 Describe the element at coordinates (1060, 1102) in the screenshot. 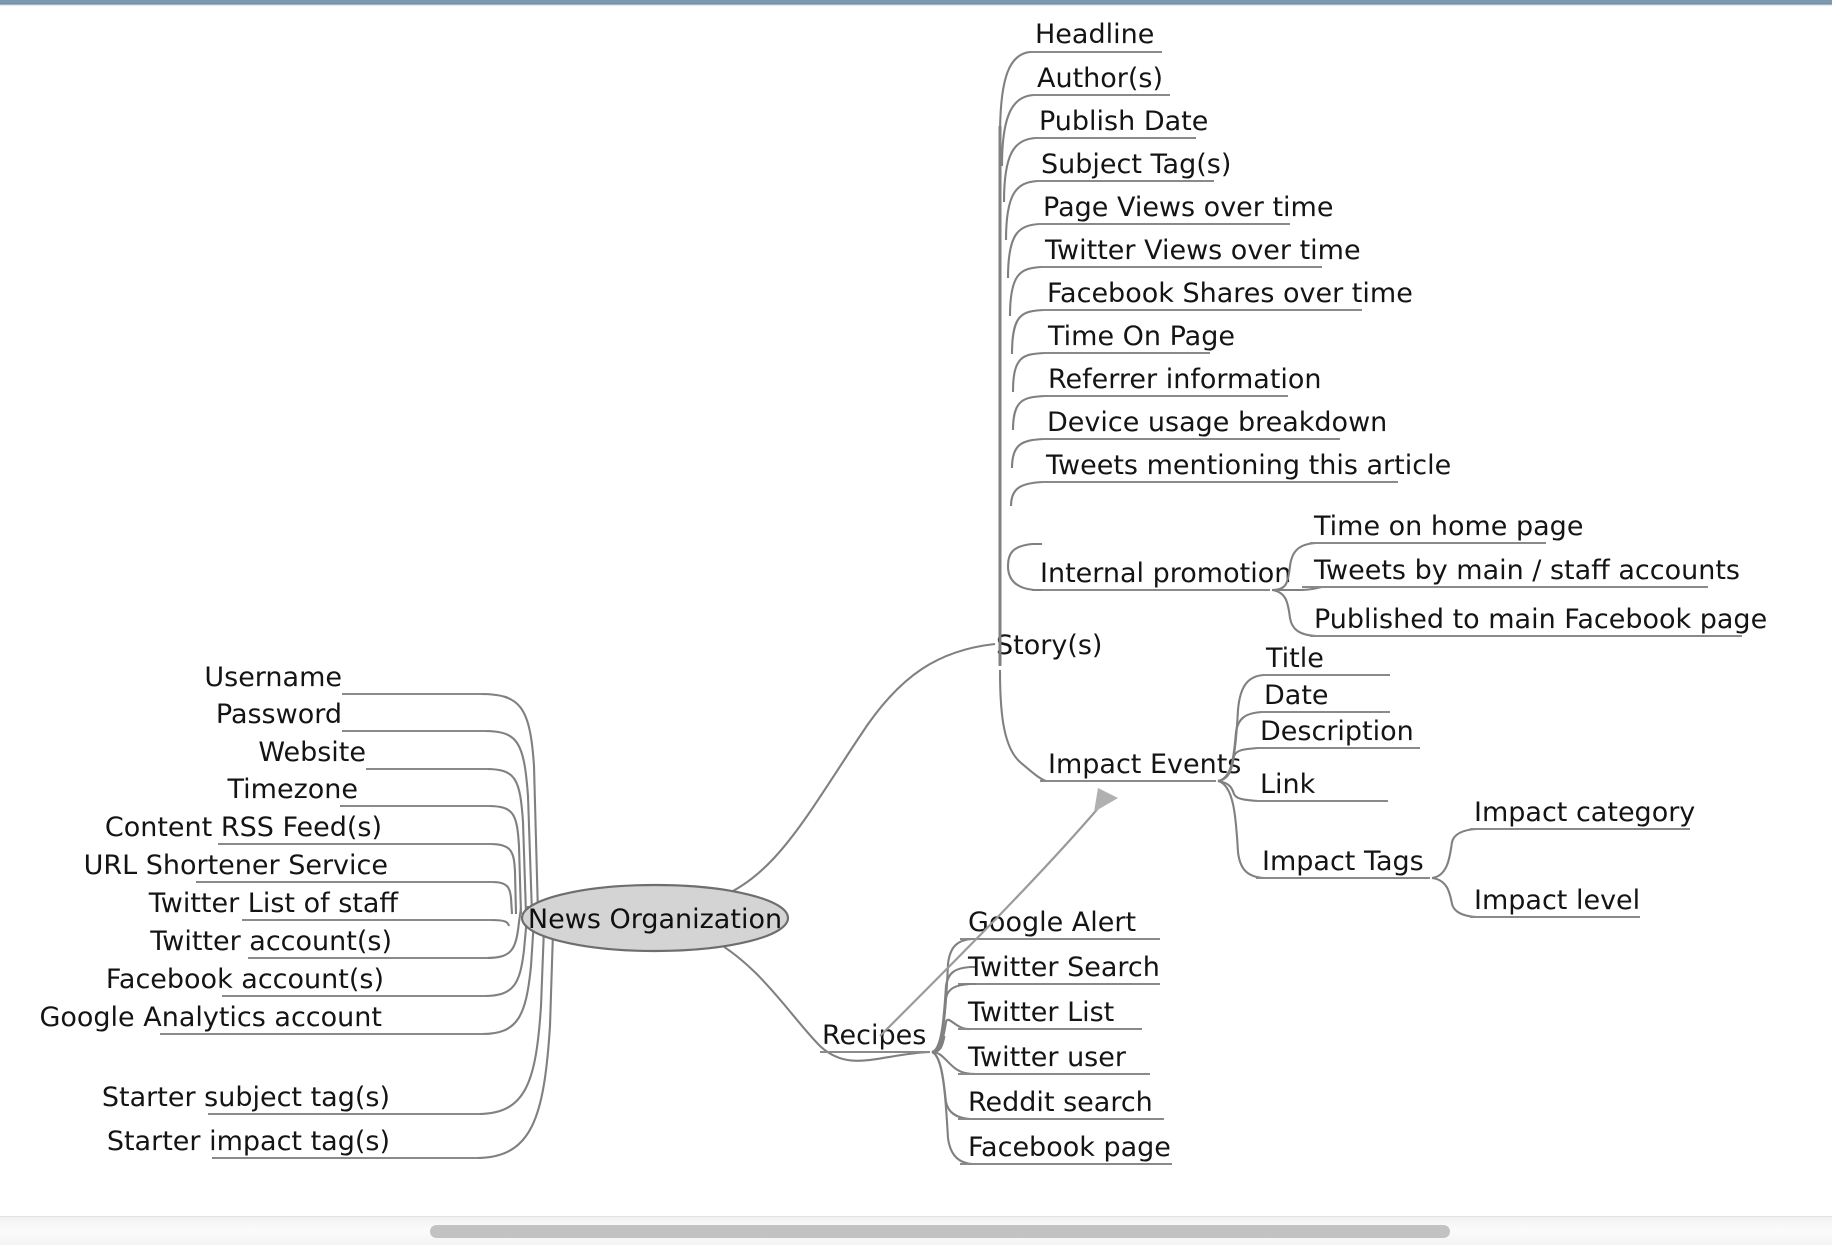

I see `recipe-item-reddit-search: Reddit search` at that location.